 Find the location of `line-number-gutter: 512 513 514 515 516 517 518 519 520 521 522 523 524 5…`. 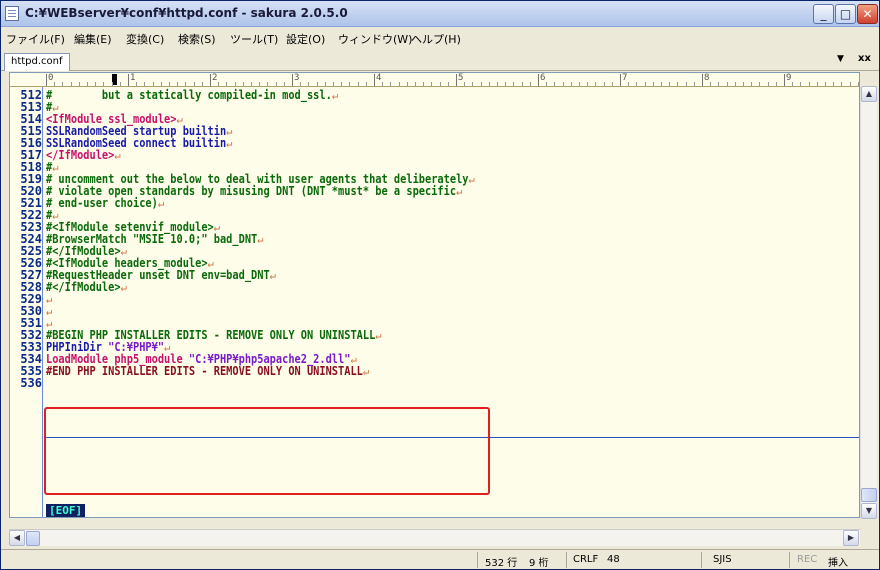

line-number-gutter: 512 513 514 515 516 517 518 519 520 521 522 523 524 5… is located at coordinates (26, 302).